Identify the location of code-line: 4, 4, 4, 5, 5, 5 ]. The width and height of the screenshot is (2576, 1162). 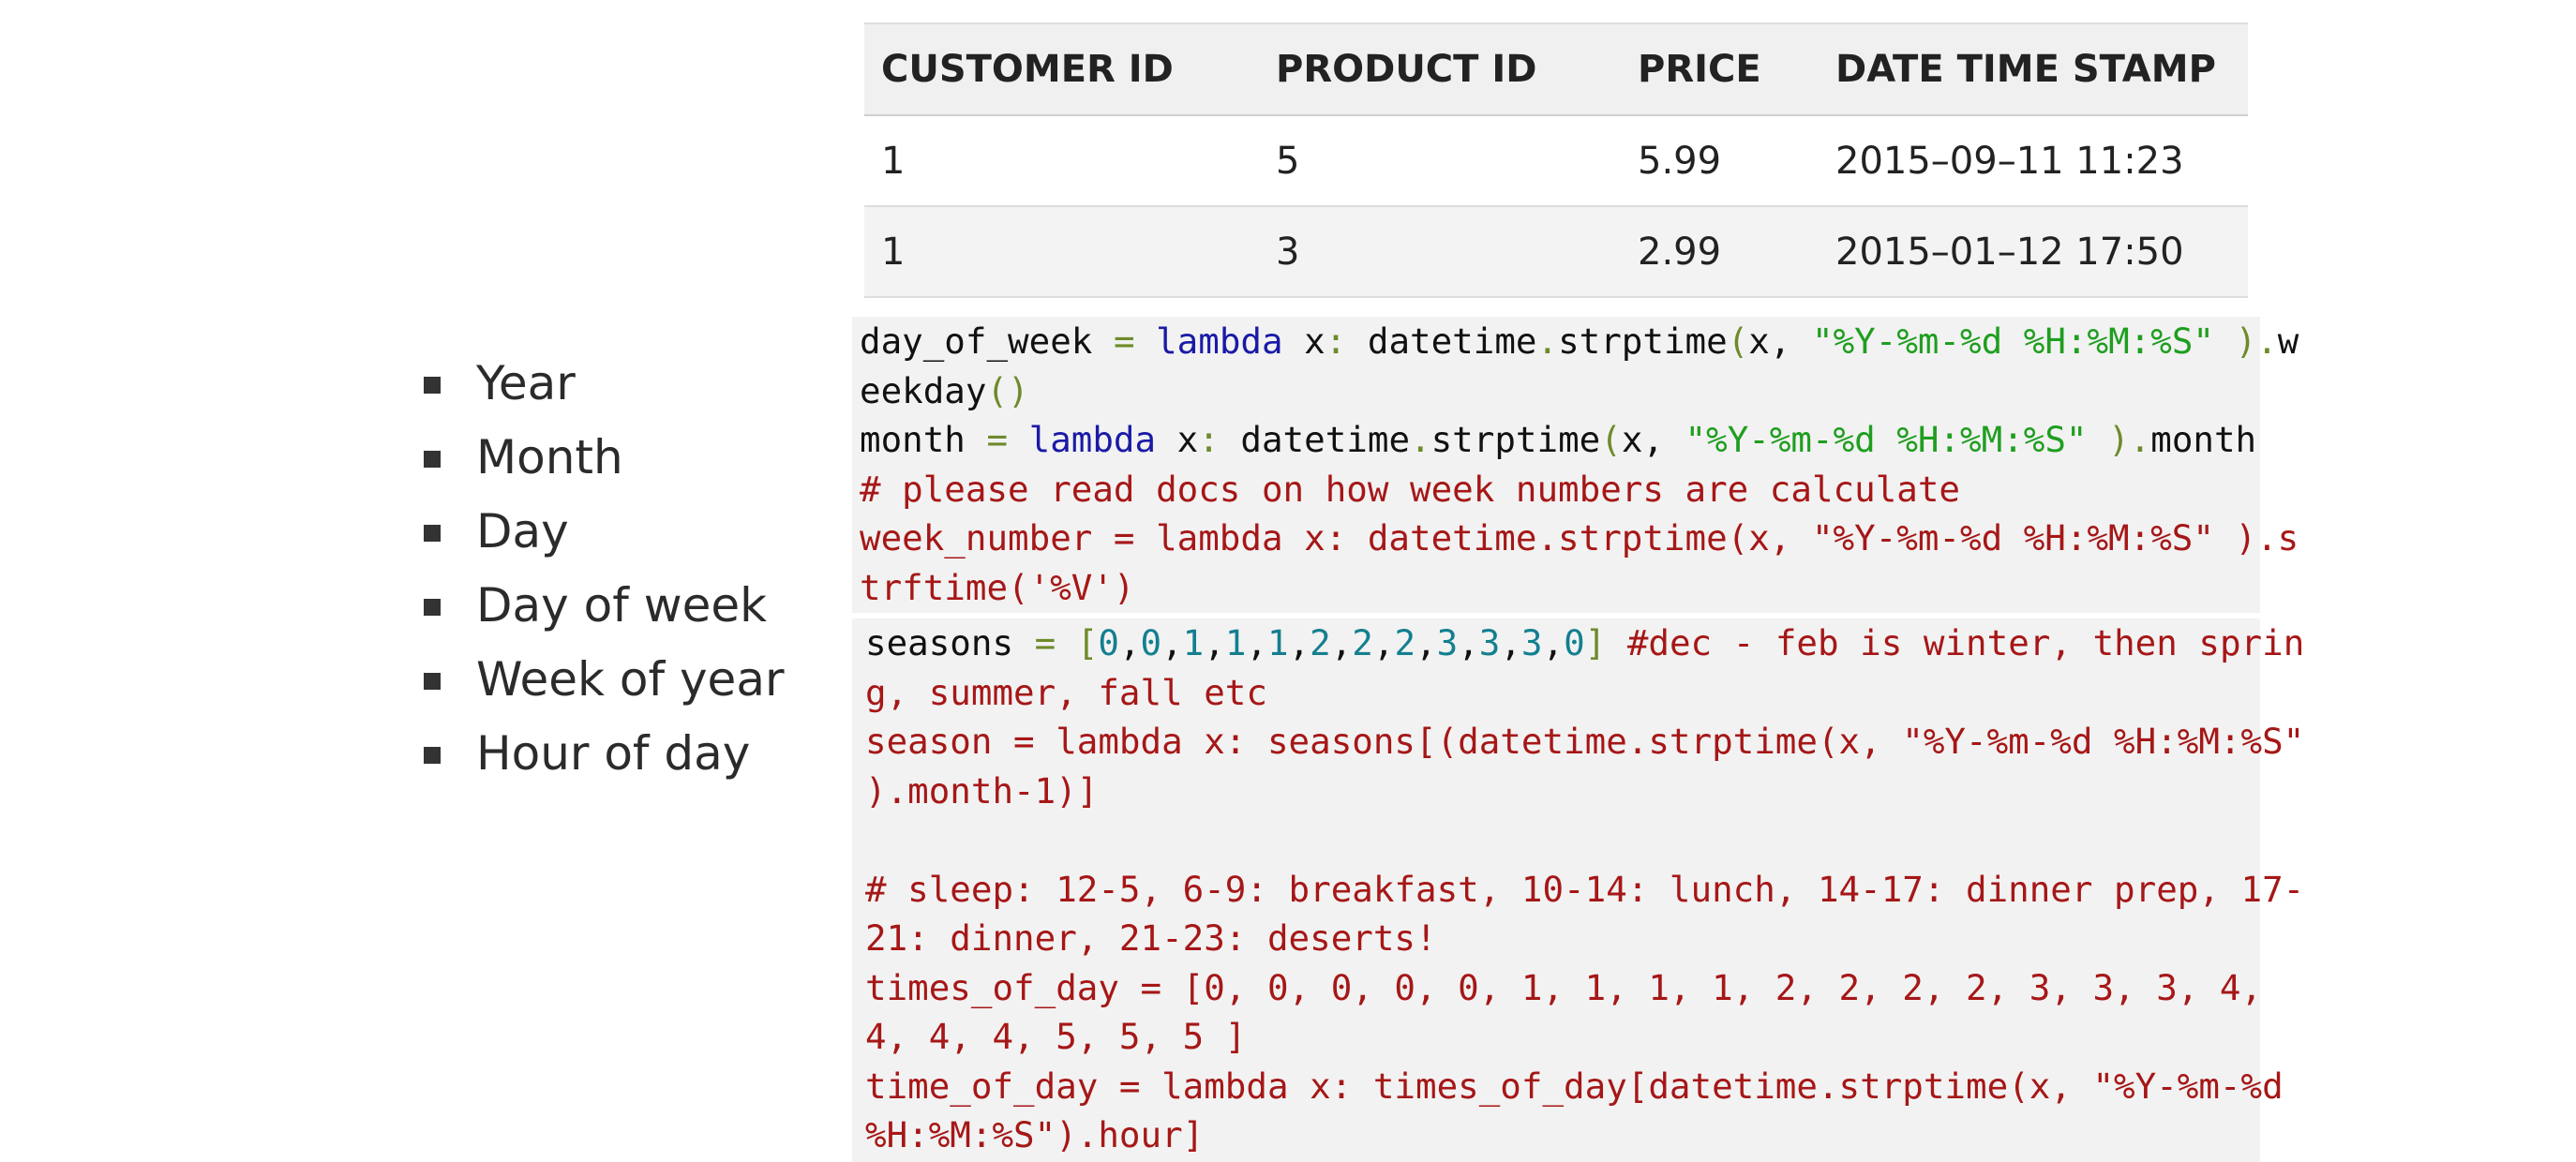
(1056, 1036).